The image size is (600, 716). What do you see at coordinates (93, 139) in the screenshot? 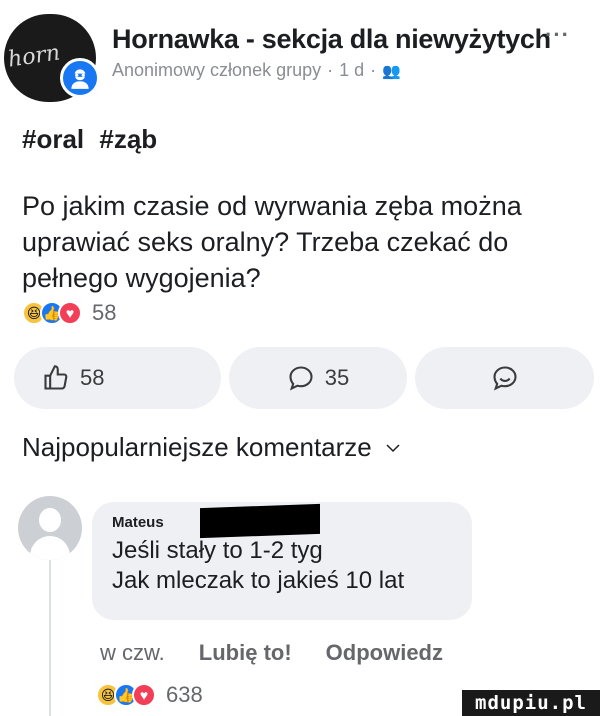
I see `post-hashtags: #oral #ząb` at bounding box center [93, 139].